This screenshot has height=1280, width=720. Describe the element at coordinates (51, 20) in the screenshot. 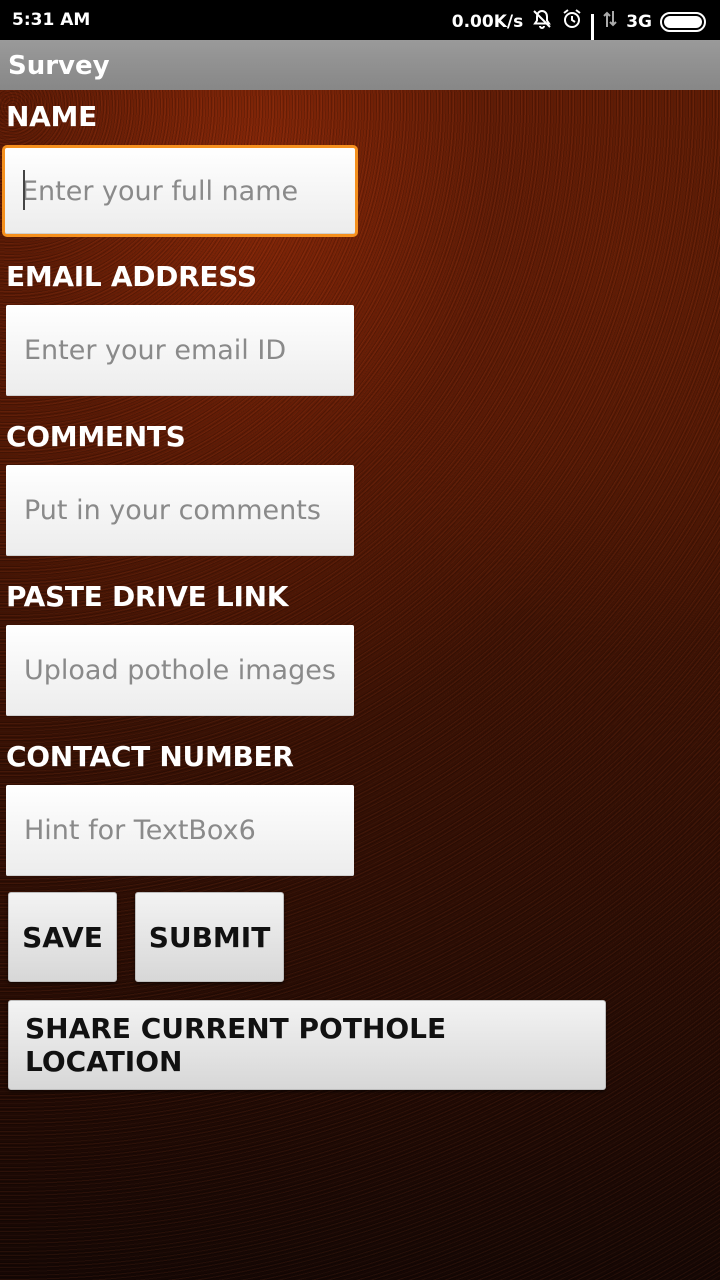

I see `status-time: 5:31 AM` at that location.